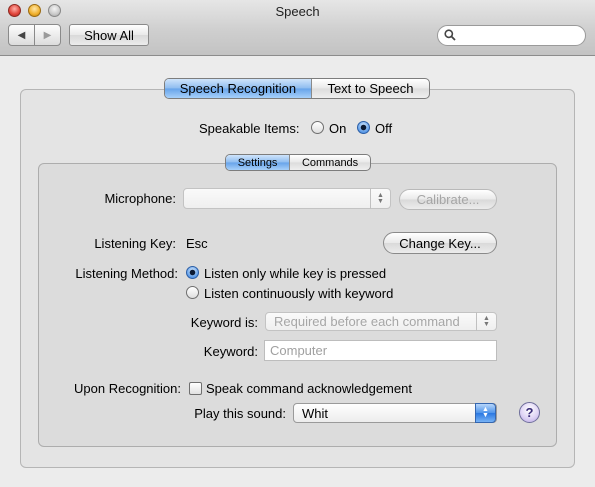 Image resolution: width=595 pixels, height=487 pixels. What do you see at coordinates (135, 243) in the screenshot?
I see `listening-key-label: Listening Key:` at bounding box center [135, 243].